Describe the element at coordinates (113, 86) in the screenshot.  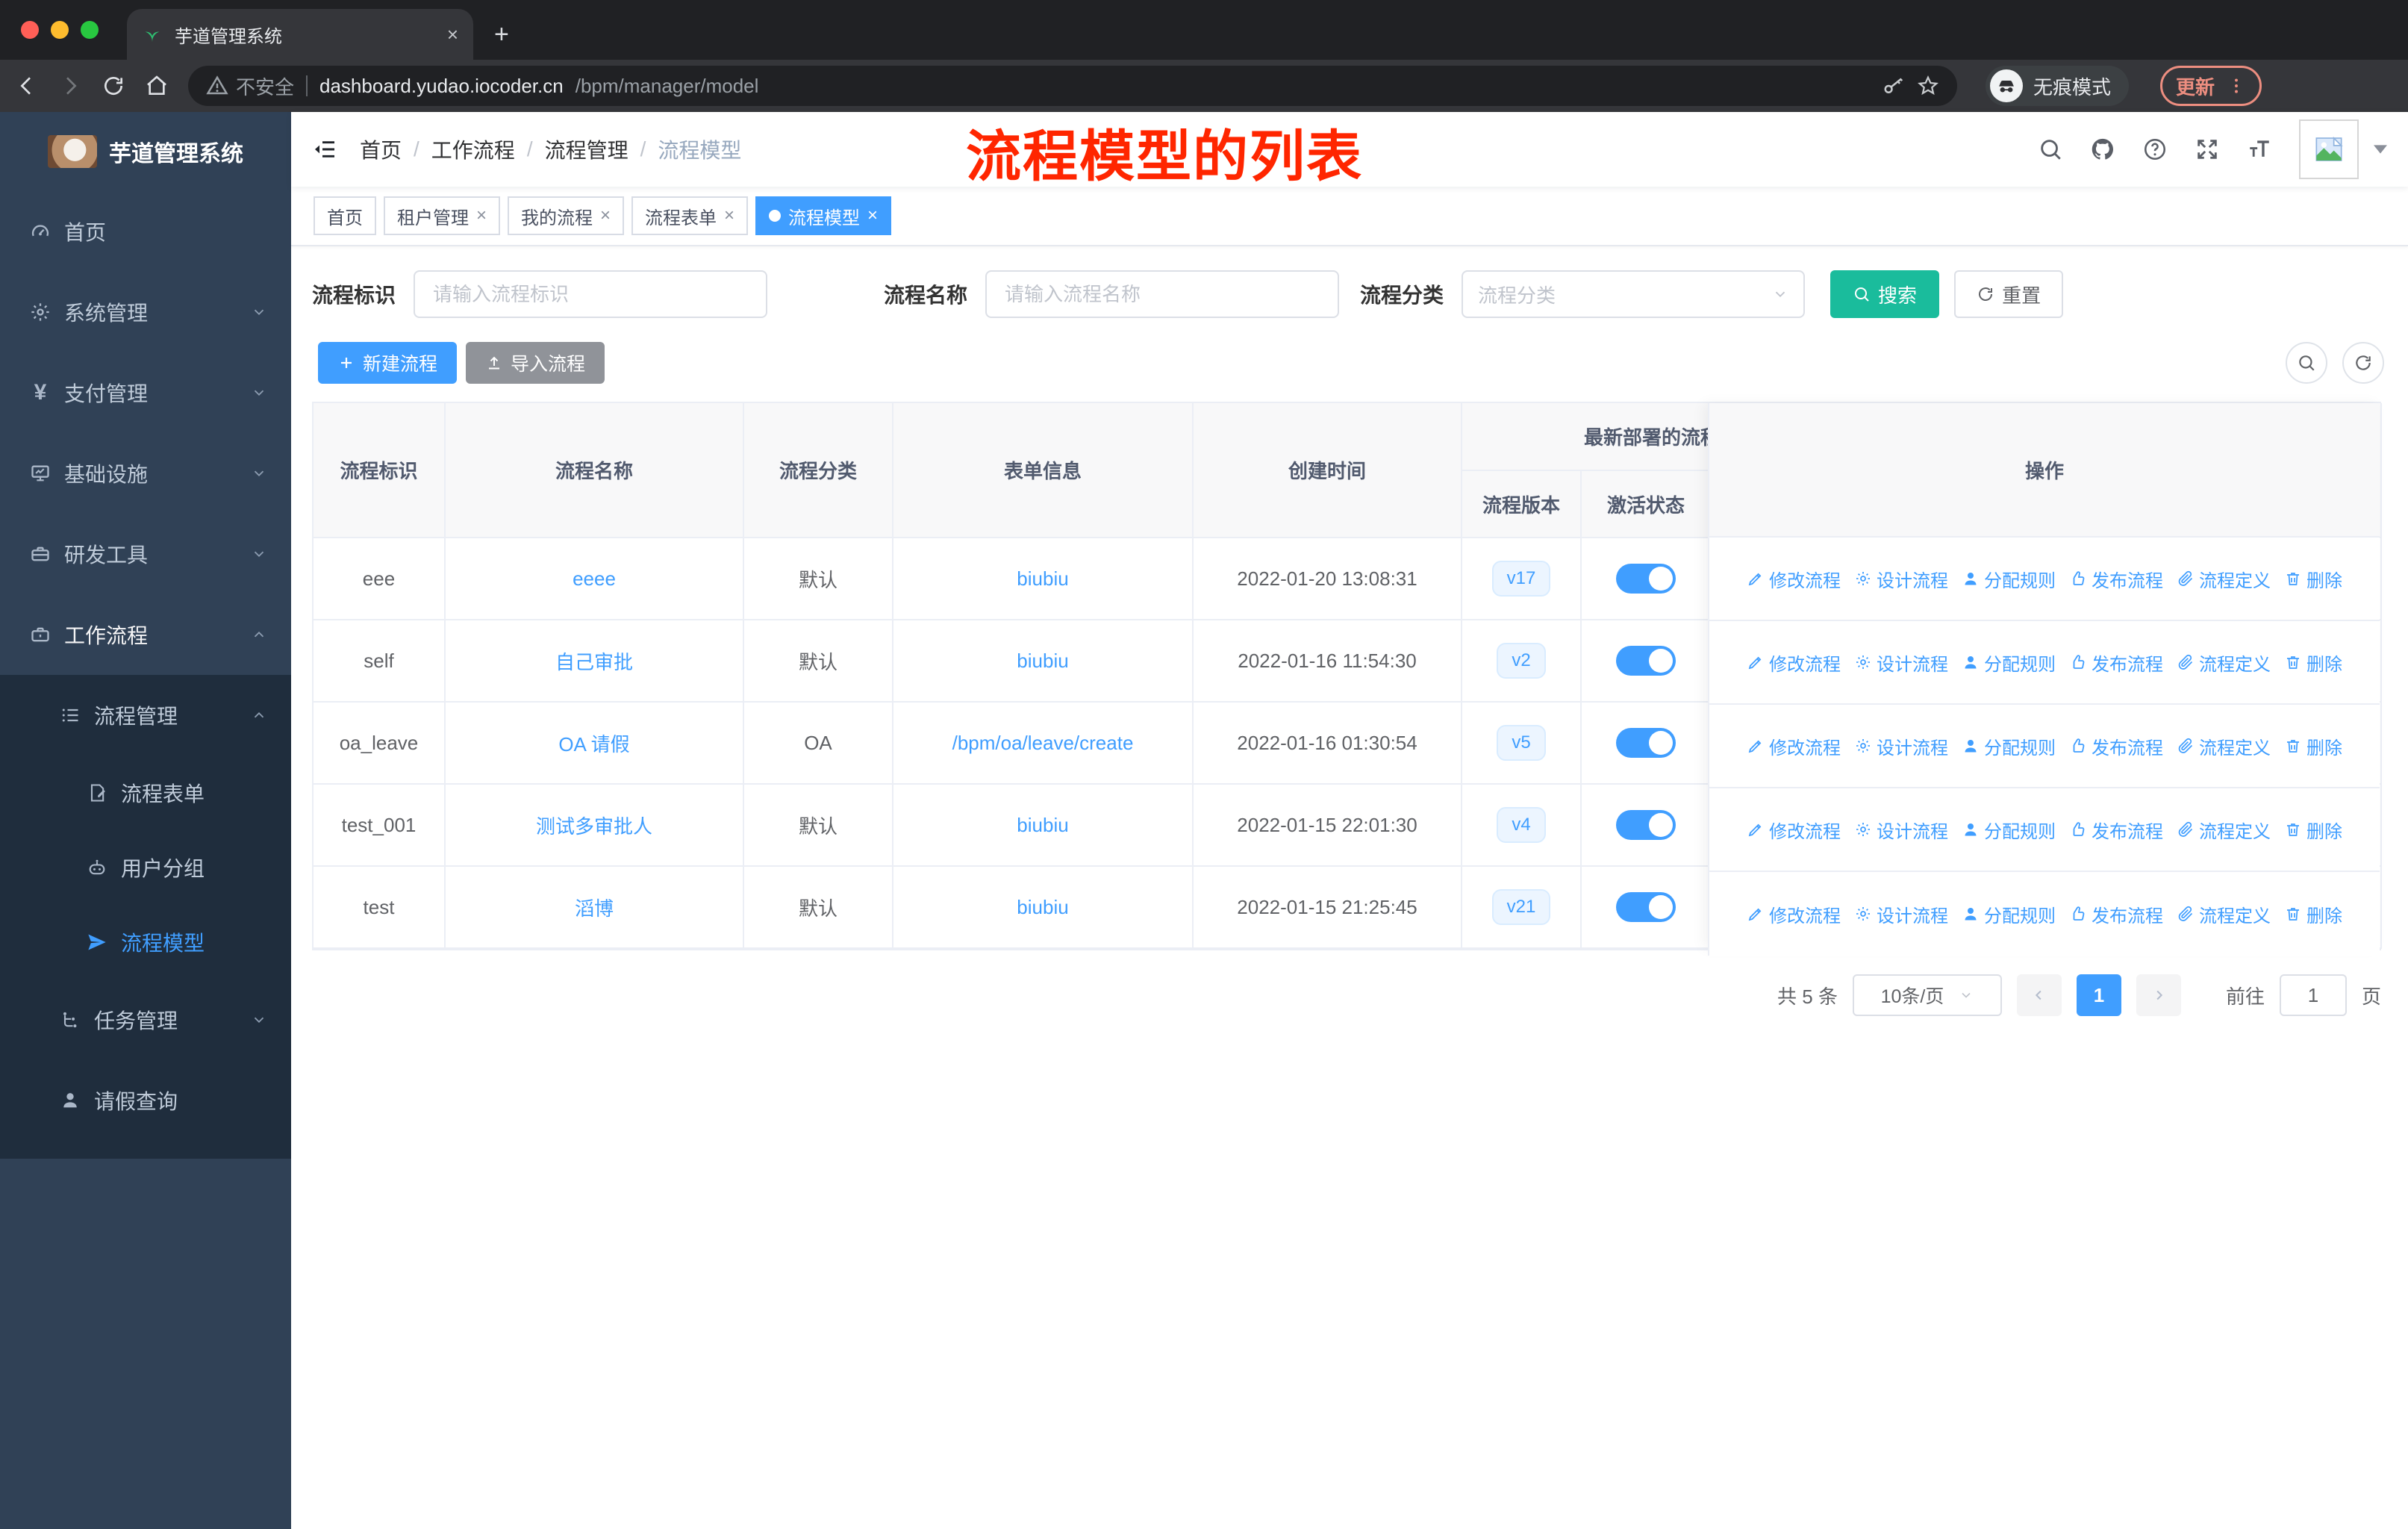
I see `reload-icon` at that location.